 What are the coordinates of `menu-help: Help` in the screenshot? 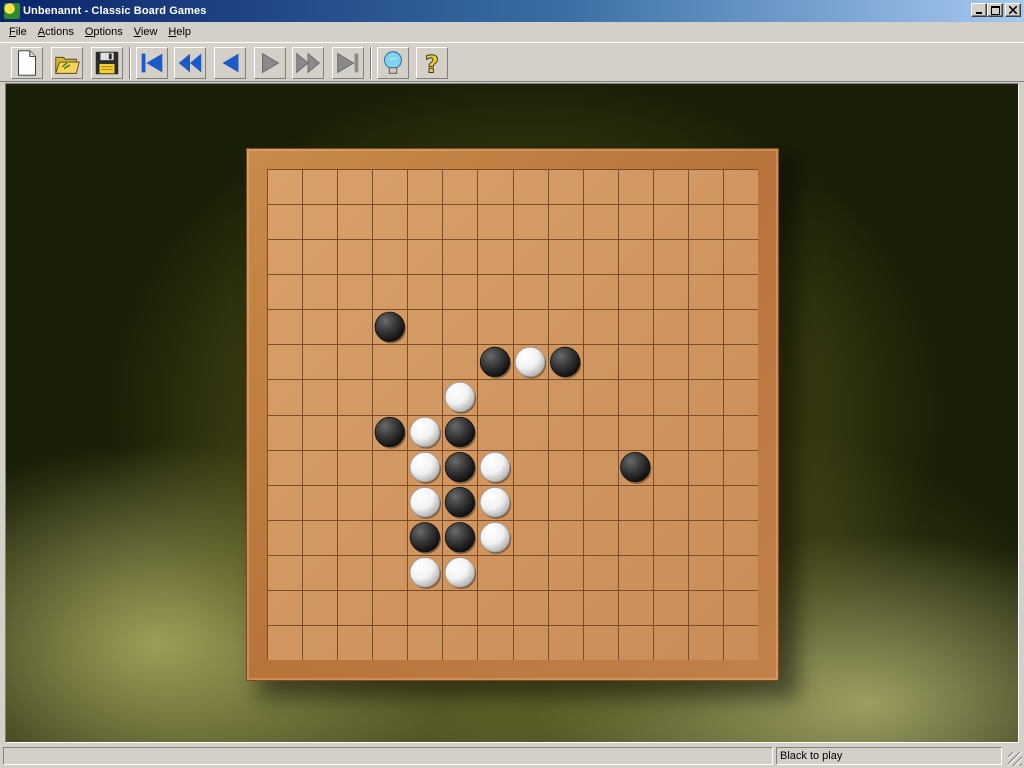 It's located at (180, 32).